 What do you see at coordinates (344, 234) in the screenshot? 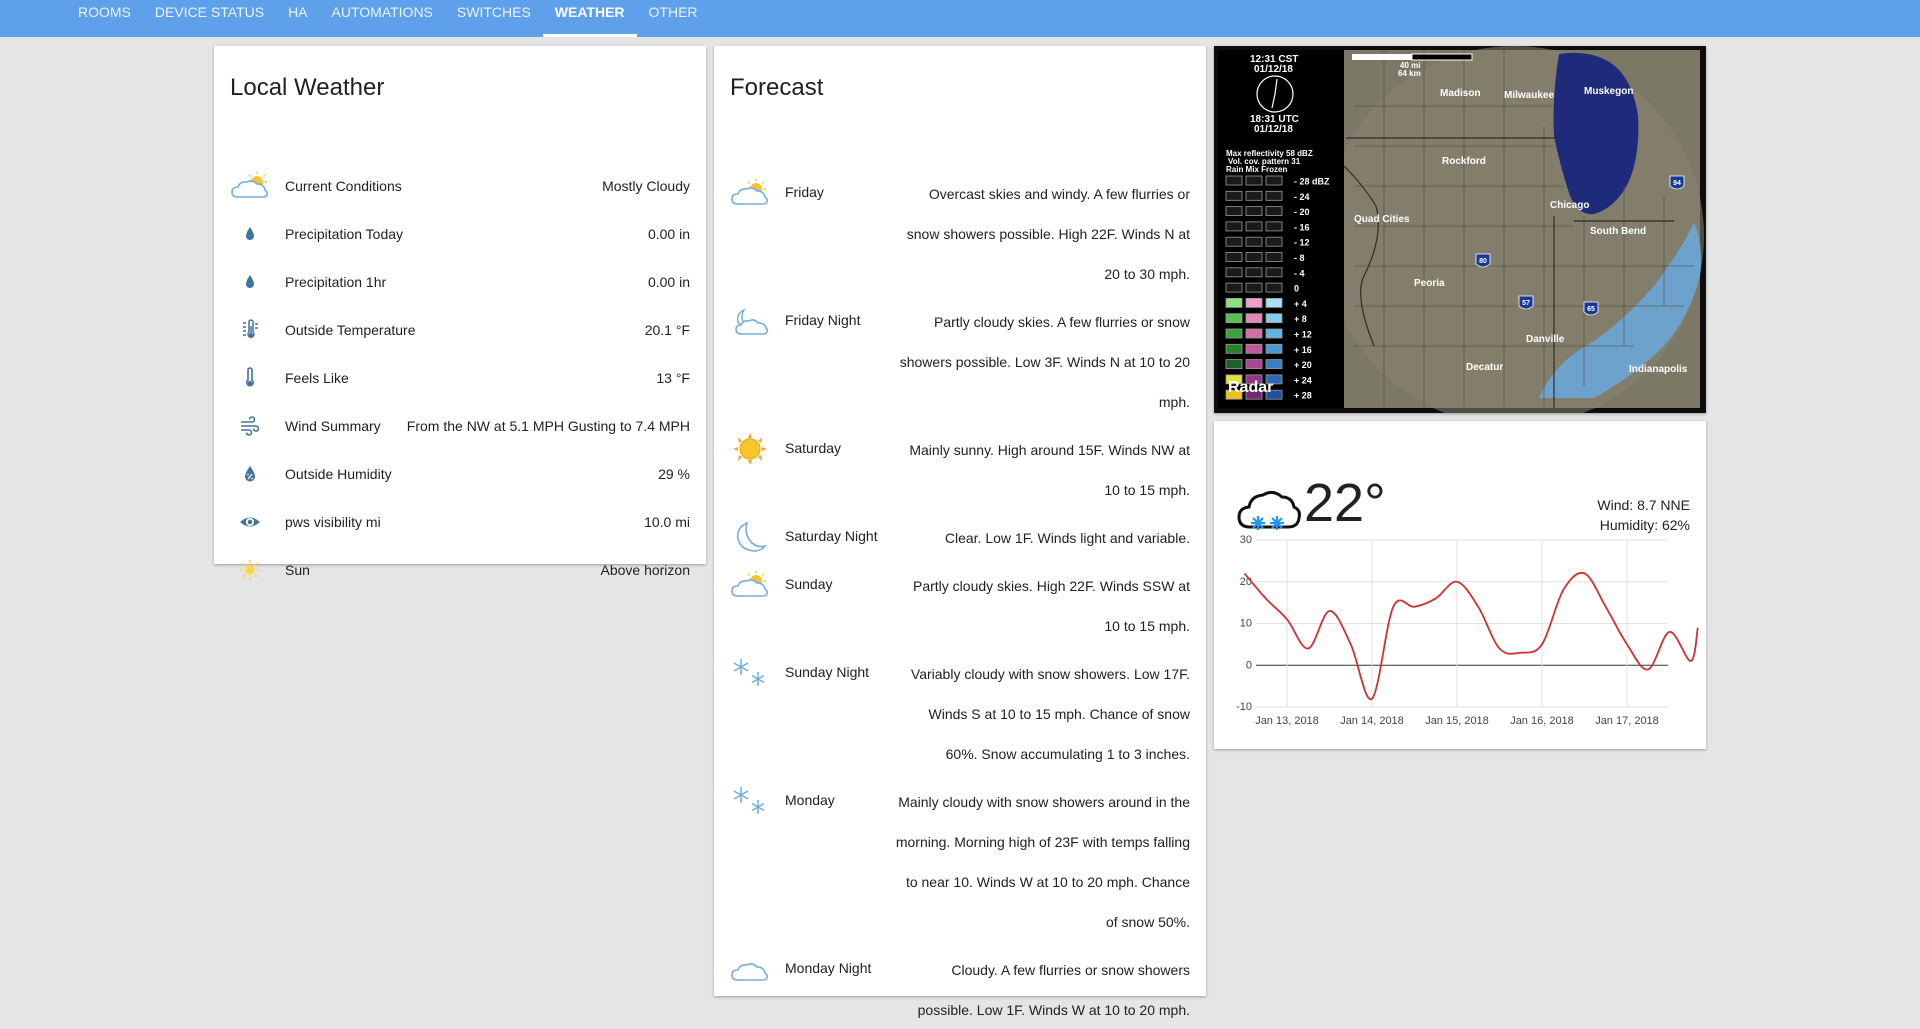
I see `local-weather-label: Precipitation Today` at bounding box center [344, 234].